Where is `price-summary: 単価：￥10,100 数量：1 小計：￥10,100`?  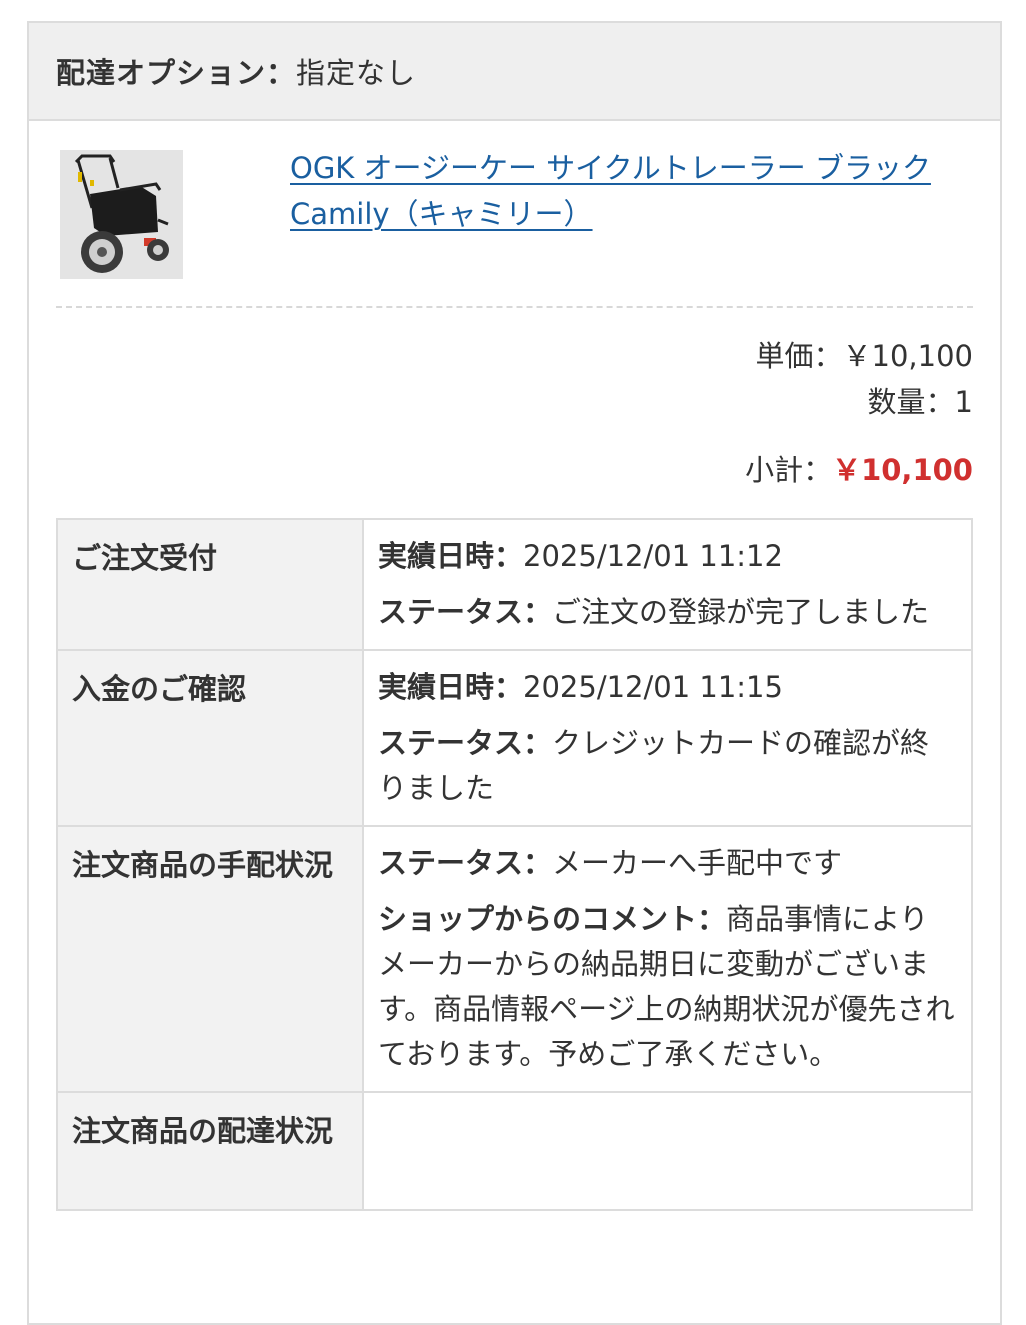 price-summary: 単価：￥10,100 数量：1 小計：￥10,100 is located at coordinates (859, 413).